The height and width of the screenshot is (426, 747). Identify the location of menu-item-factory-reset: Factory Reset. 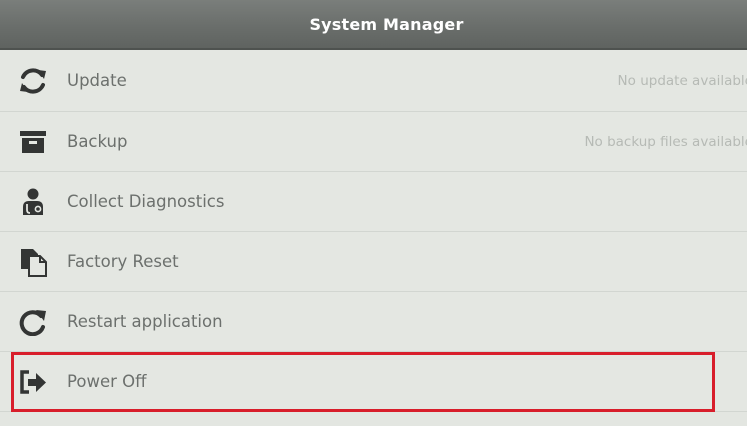
(373, 262).